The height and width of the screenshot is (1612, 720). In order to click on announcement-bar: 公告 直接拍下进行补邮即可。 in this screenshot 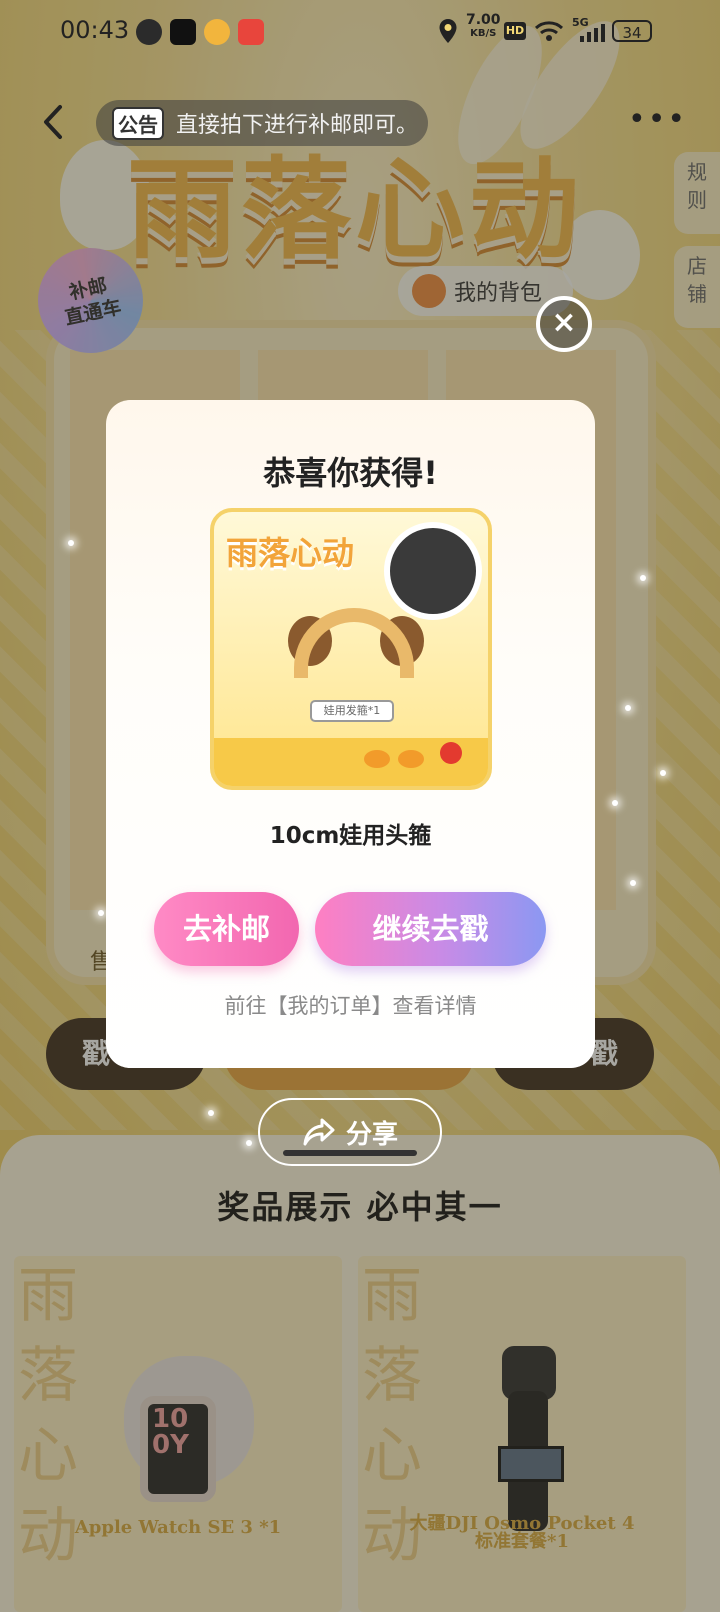, I will do `click(262, 123)`.